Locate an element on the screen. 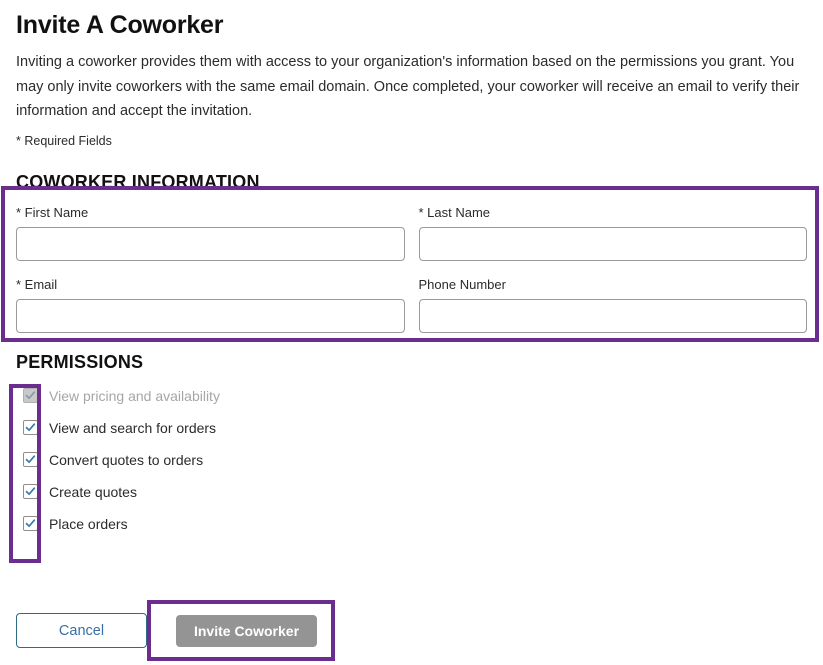 This screenshot has height=665, width=823. form-actions: Cancel Invite Coworker is located at coordinates (166, 630).